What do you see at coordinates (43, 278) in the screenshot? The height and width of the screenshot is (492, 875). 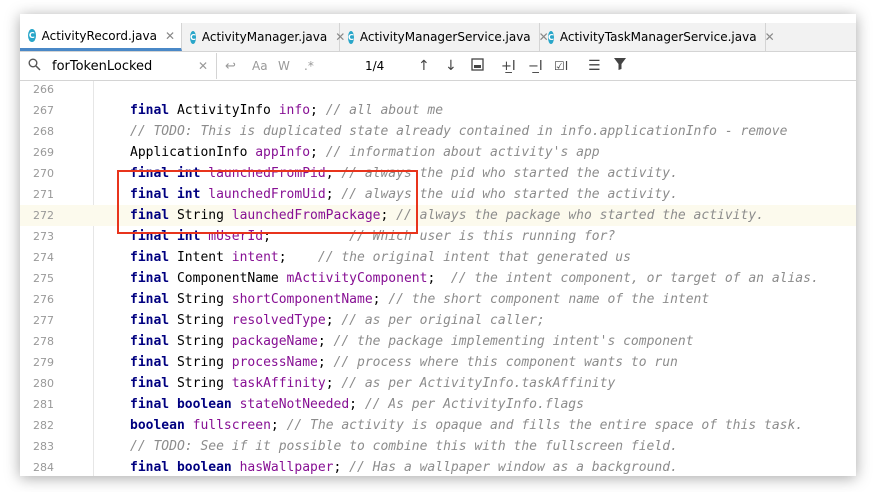 I see `line-number: 275` at bounding box center [43, 278].